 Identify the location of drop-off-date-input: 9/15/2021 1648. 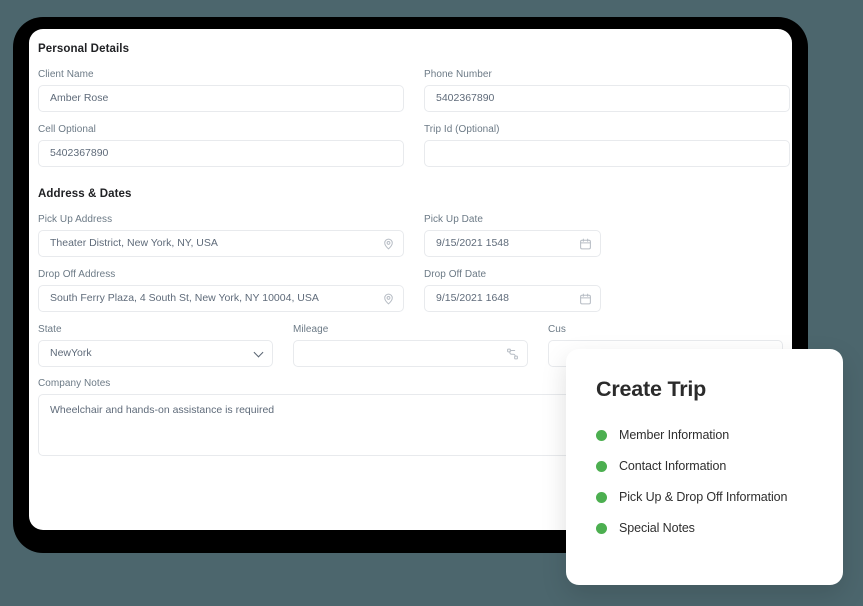
(512, 298).